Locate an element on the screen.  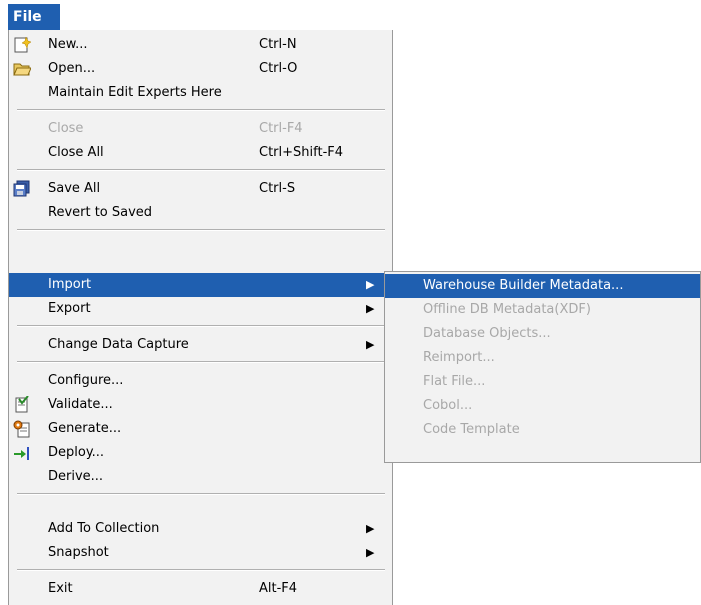
save-all-icon is located at coordinates (21, 188).